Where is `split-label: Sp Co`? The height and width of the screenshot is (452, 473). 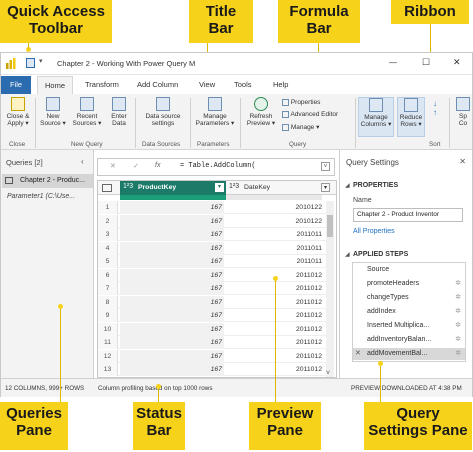 split-label: Sp Co is located at coordinates (463, 120).